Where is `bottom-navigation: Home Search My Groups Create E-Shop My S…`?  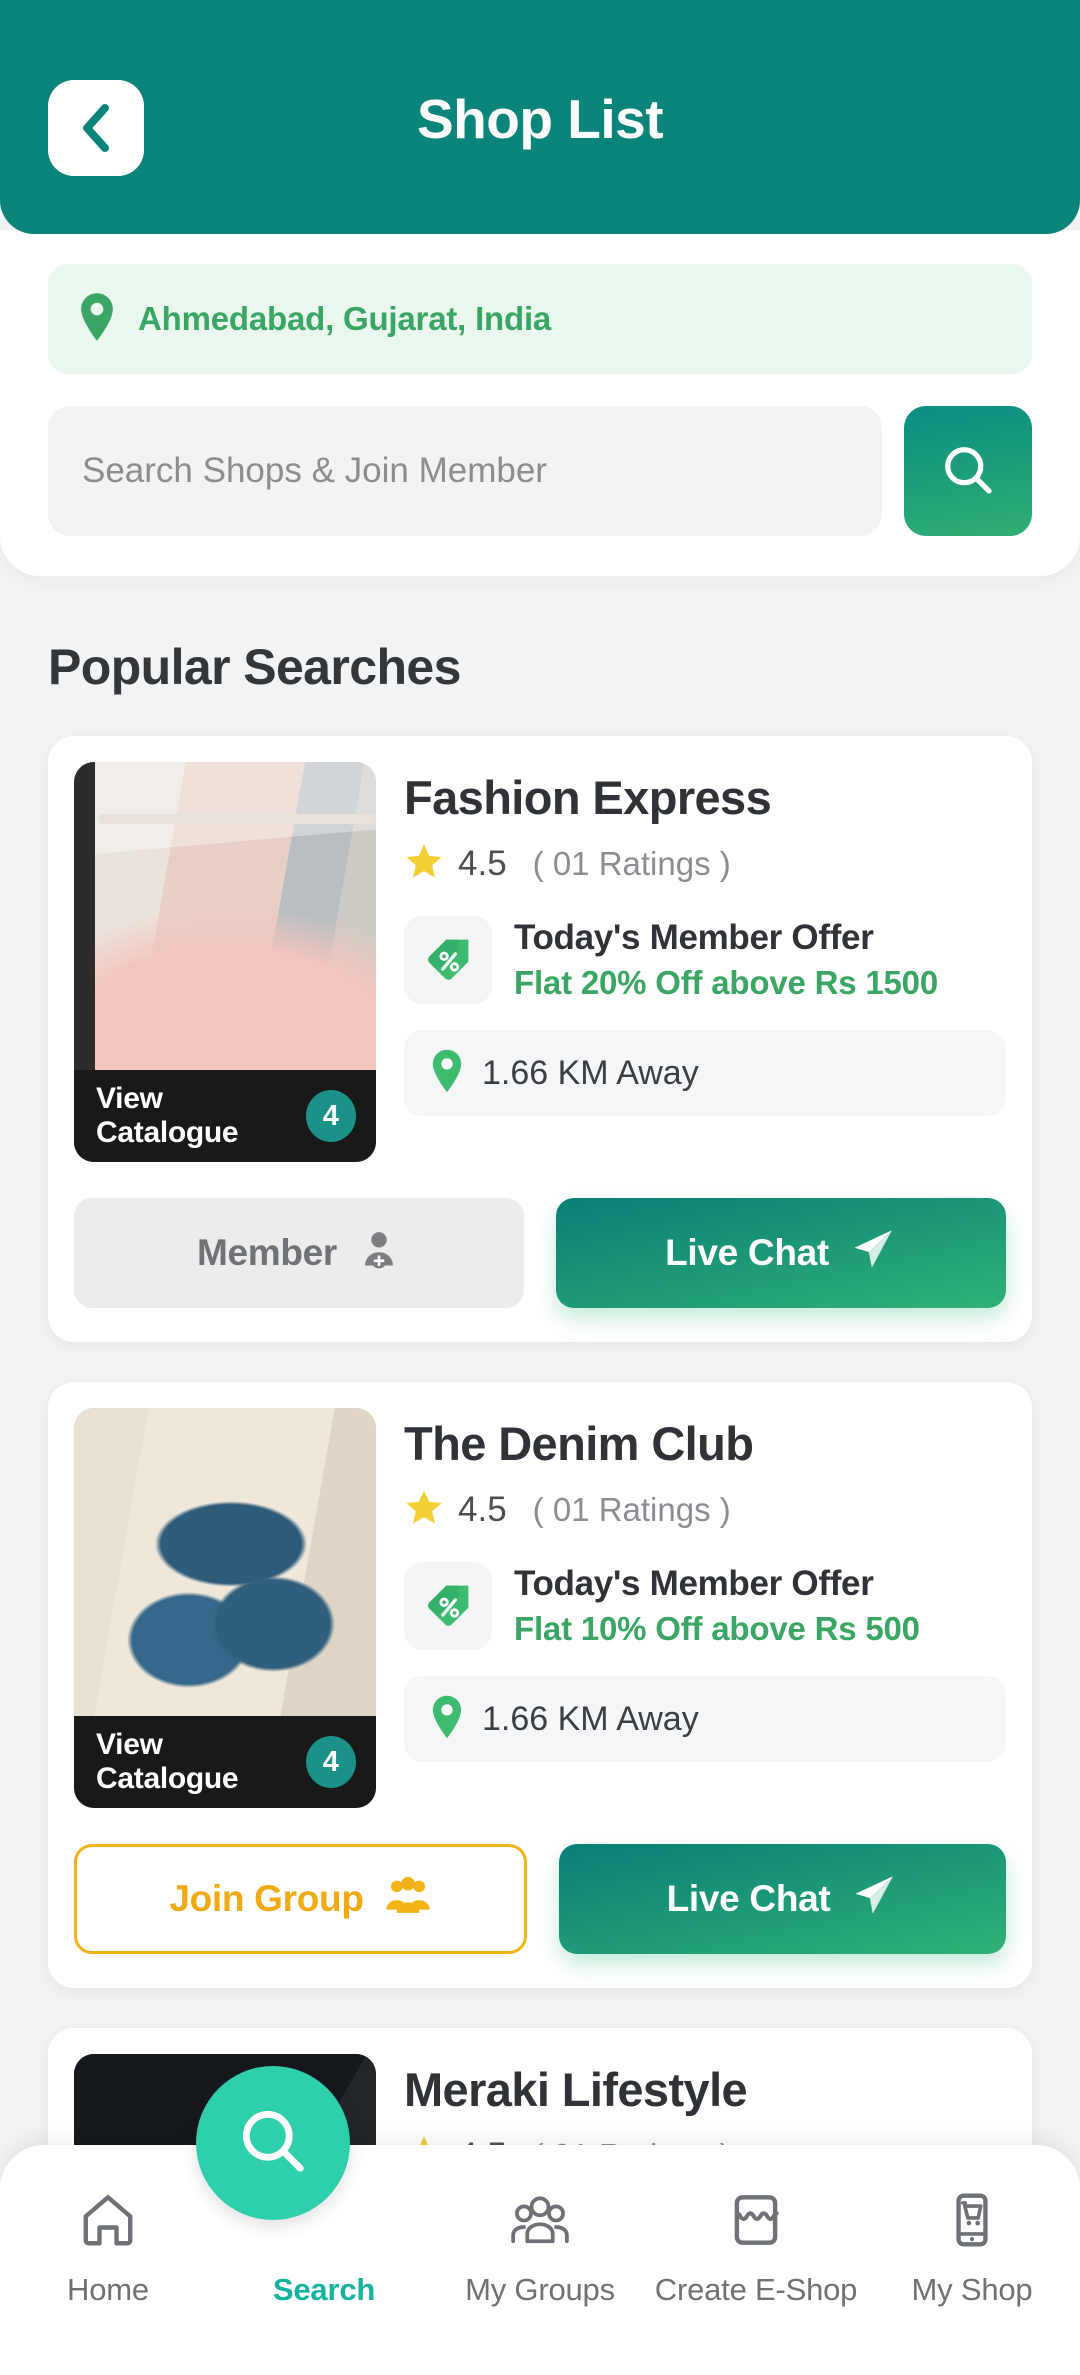 bottom-navigation: Home Search My Groups Create E-Shop My S… is located at coordinates (540, 2260).